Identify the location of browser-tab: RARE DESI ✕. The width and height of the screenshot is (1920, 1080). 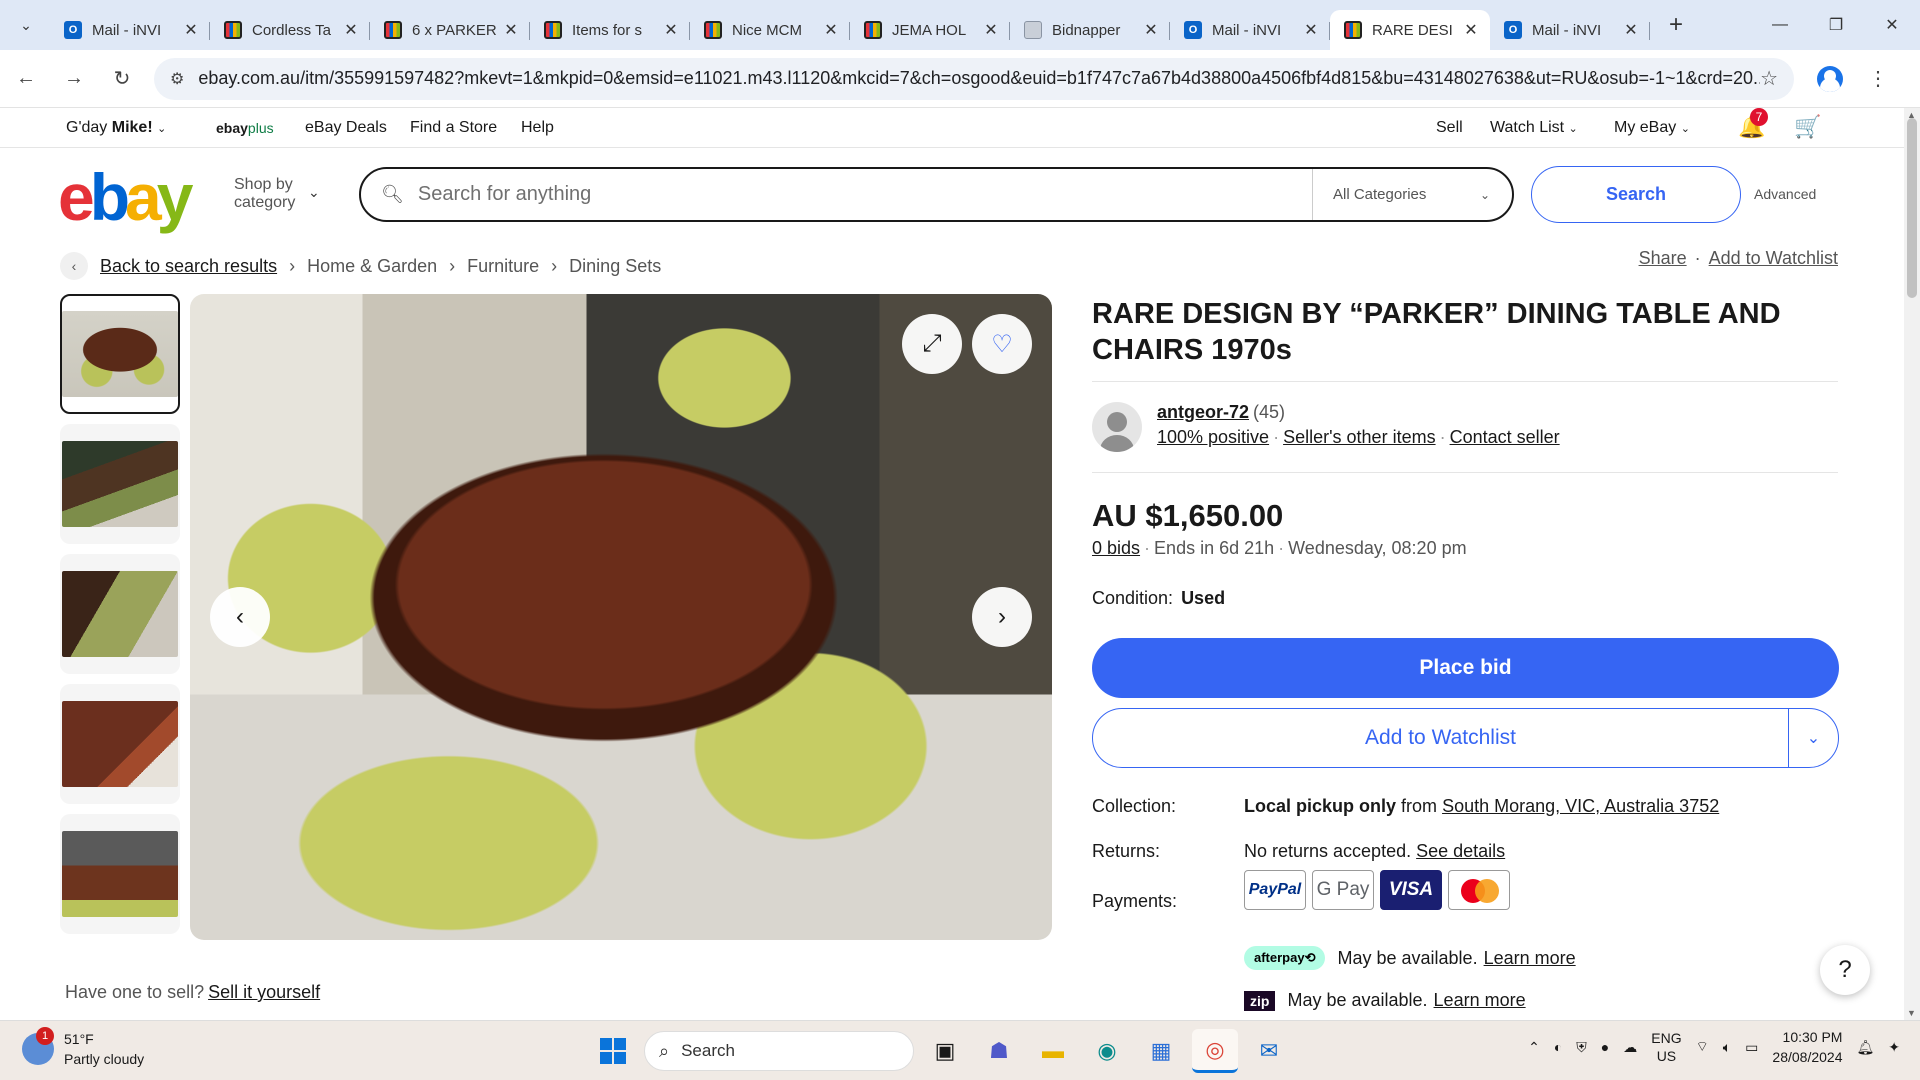
(1410, 30).